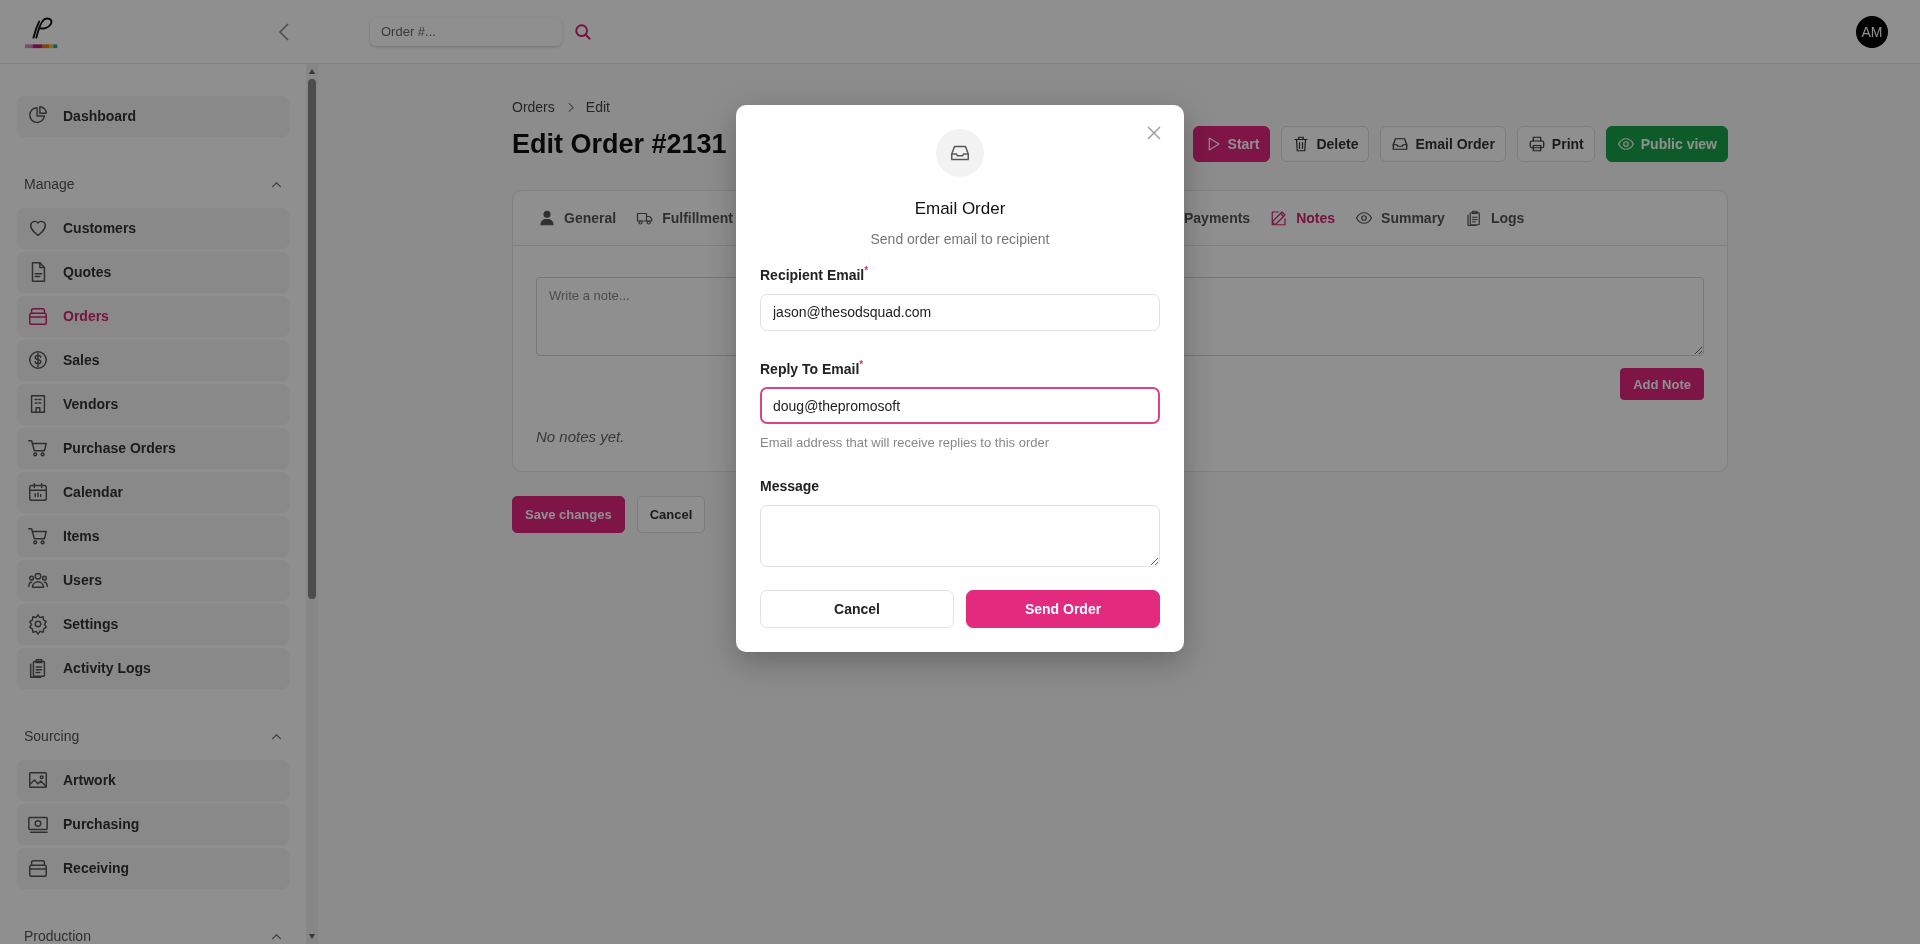 This screenshot has height=944, width=1920. Describe the element at coordinates (1400, 218) in the screenshot. I see `tab: Summary` at that location.